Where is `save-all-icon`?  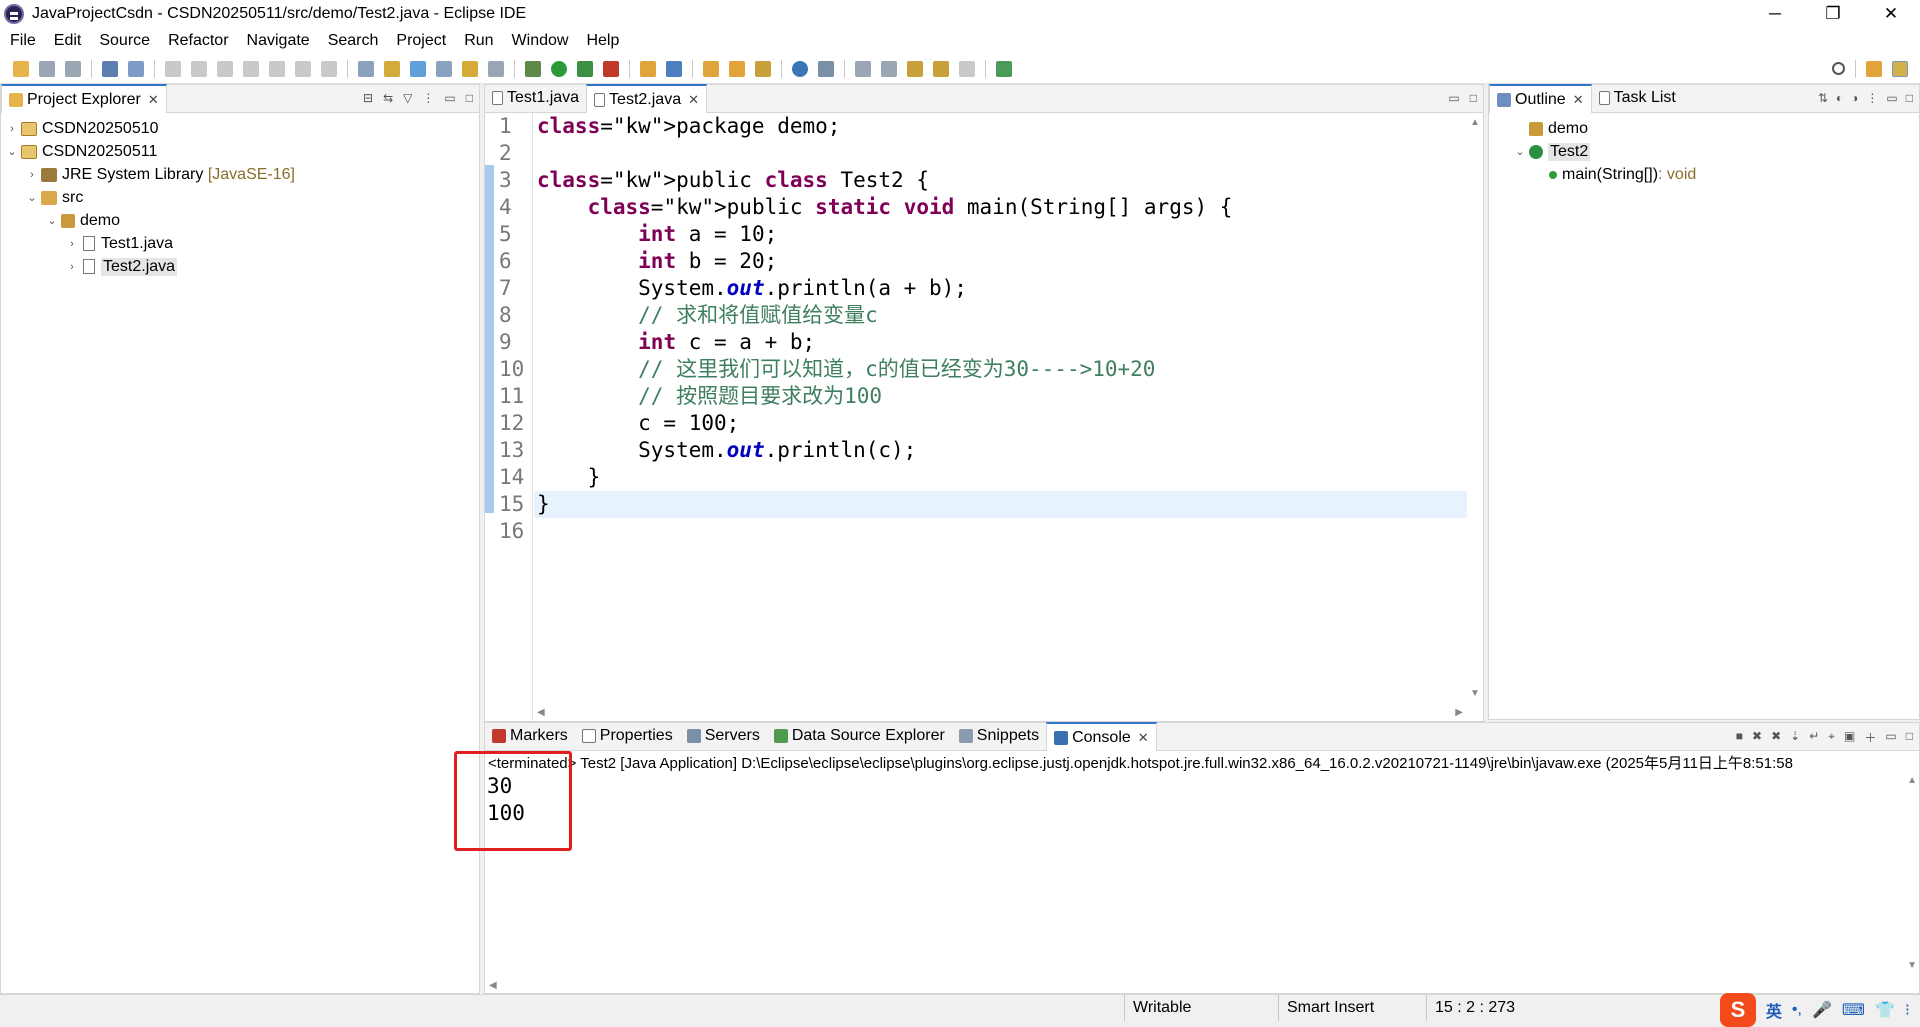
save-all-icon is located at coordinates (73, 68).